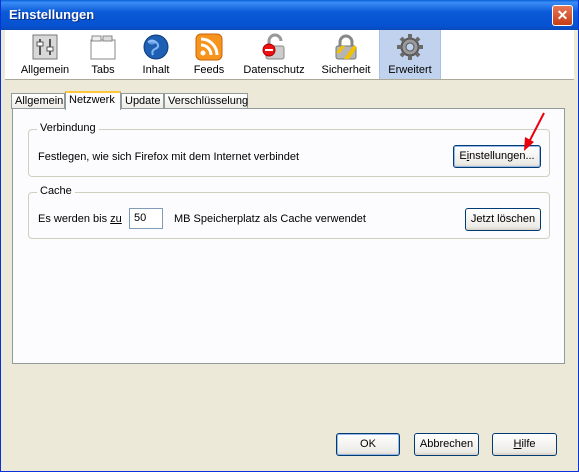  I want to click on ok-button: OK, so click(368, 444).